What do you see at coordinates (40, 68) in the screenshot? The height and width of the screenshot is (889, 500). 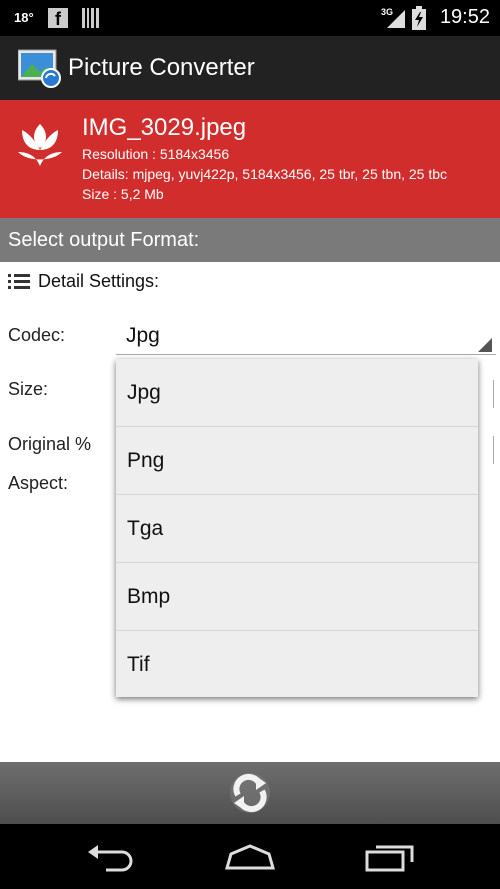 I see `picture-converter-icon` at bounding box center [40, 68].